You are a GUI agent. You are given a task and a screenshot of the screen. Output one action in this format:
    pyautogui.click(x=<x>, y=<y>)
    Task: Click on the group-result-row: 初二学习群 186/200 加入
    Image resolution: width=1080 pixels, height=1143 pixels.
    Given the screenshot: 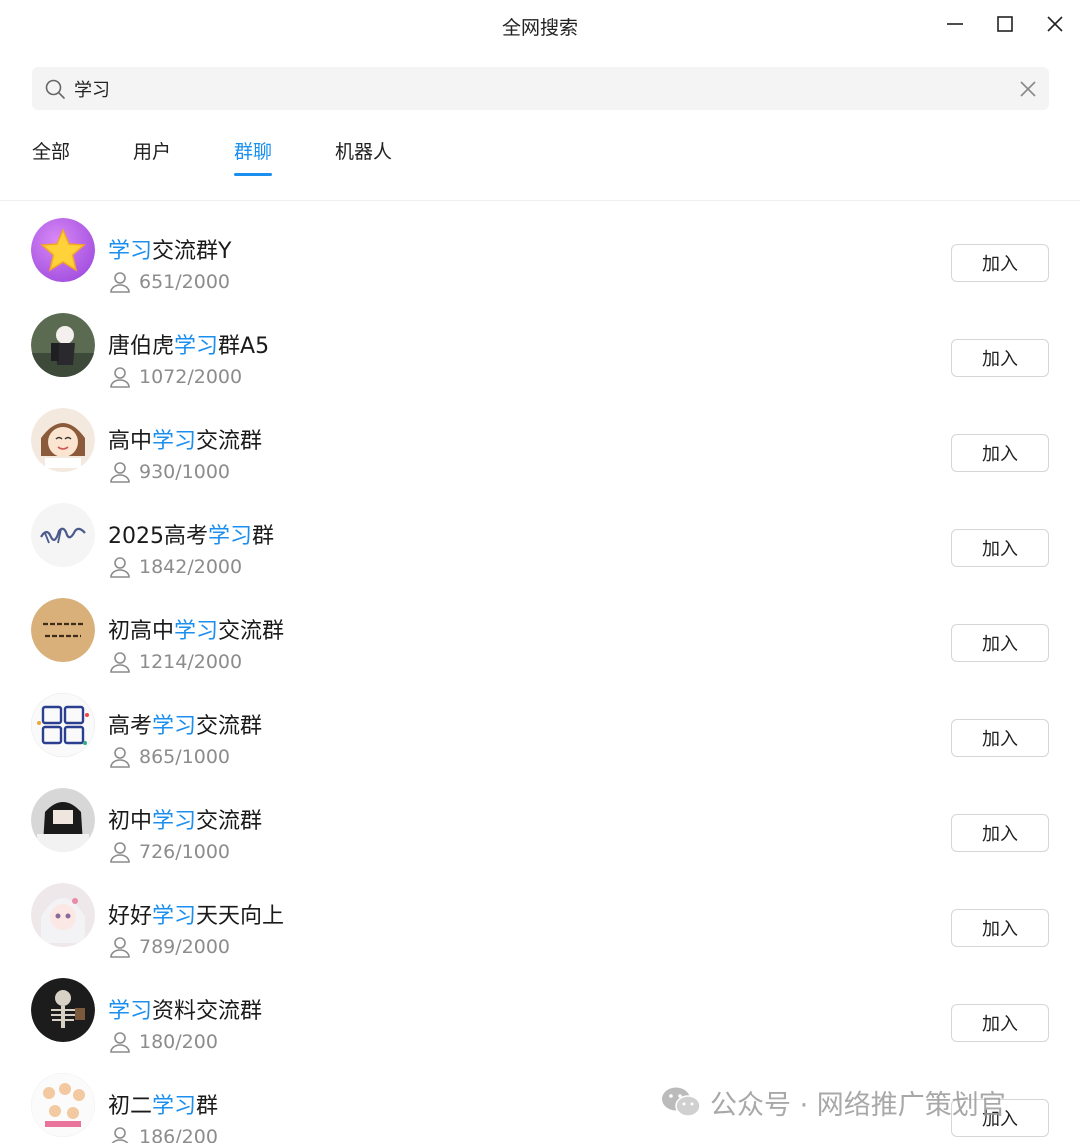 What is the action you would take?
    pyautogui.click(x=540, y=1099)
    